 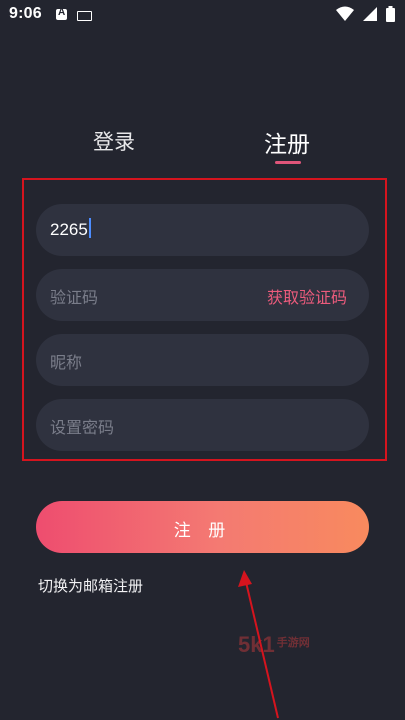 What do you see at coordinates (258, 644) in the screenshot?
I see `annotation-arrow-icon` at bounding box center [258, 644].